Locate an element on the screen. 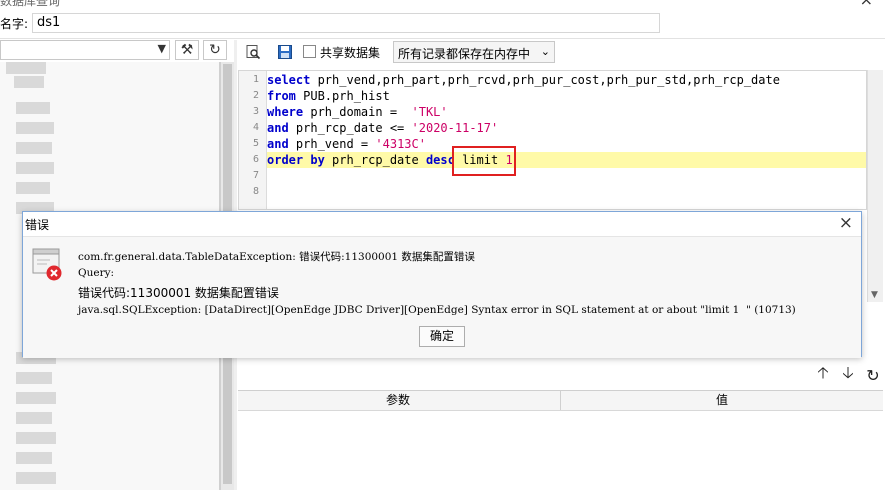 This screenshot has height=490, width=885. refresh-tree-button: ↻ is located at coordinates (215, 50).